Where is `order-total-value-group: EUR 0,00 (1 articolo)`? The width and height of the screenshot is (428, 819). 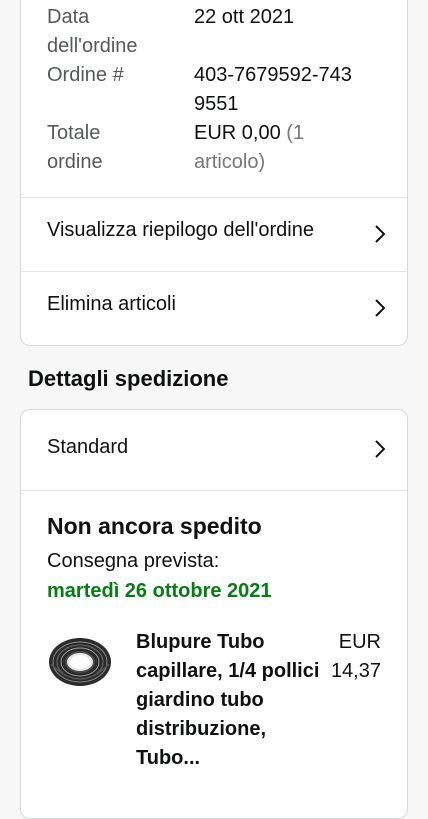 order-total-value-group: EUR 0,00 (1 articolo) is located at coordinates (259, 148).